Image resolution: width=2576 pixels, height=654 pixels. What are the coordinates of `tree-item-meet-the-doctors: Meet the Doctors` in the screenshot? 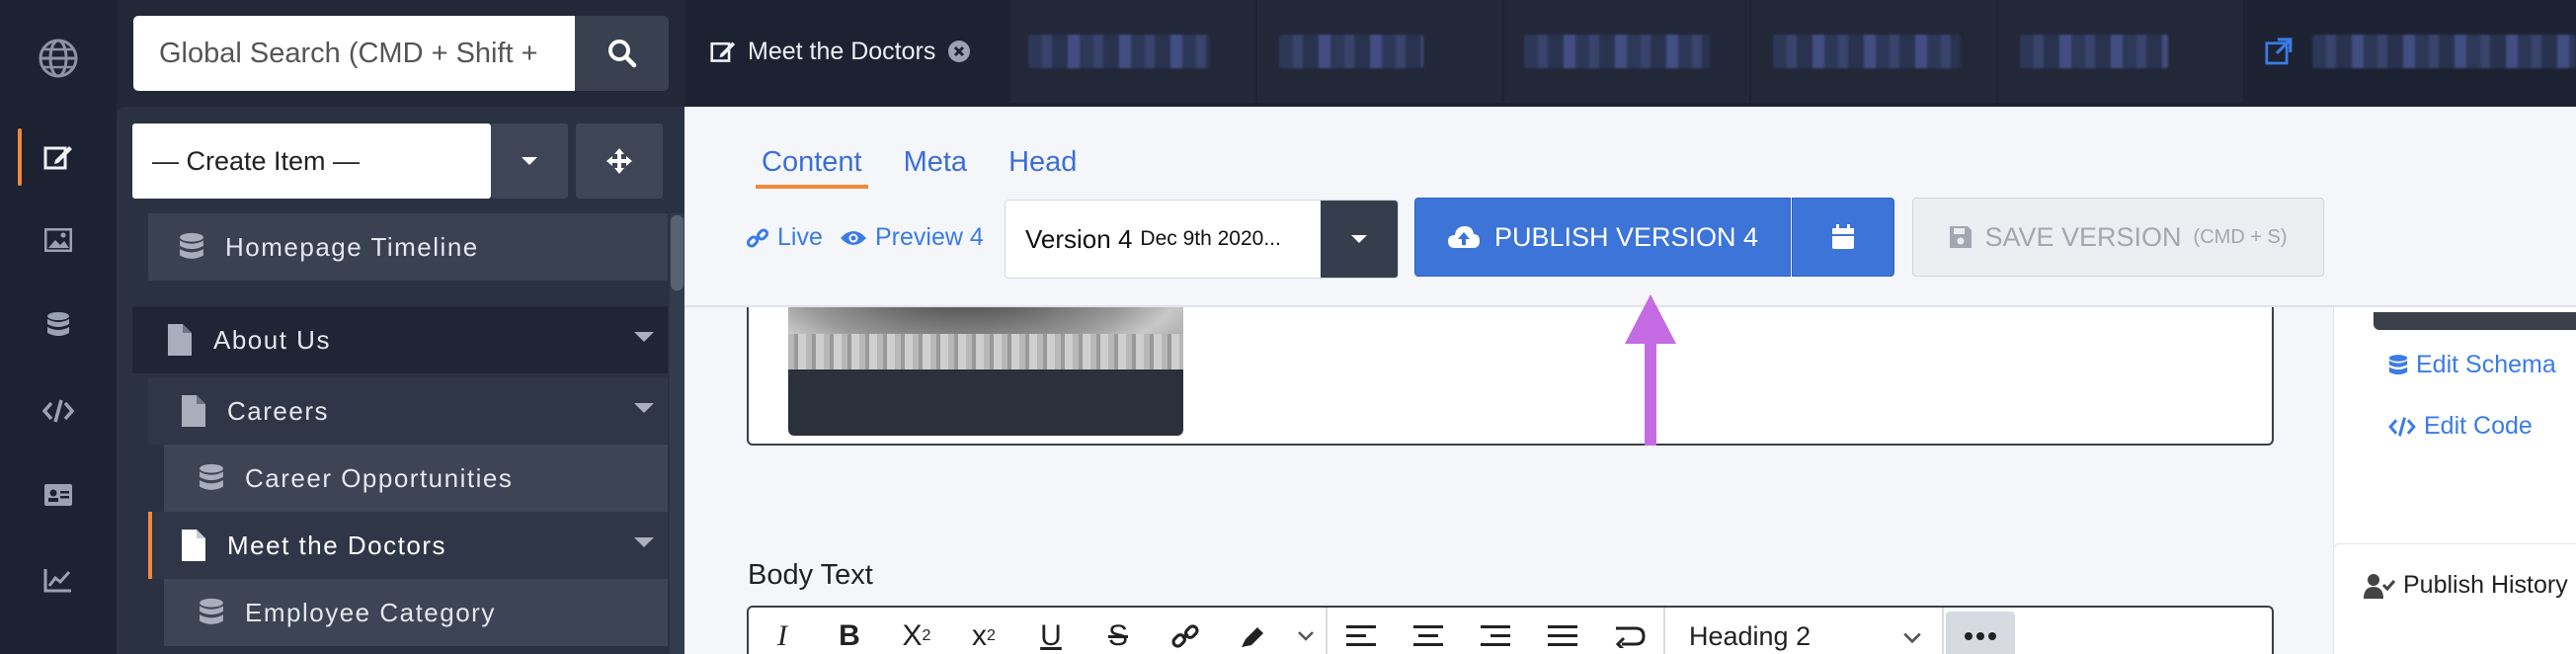 It's located at (408, 545).